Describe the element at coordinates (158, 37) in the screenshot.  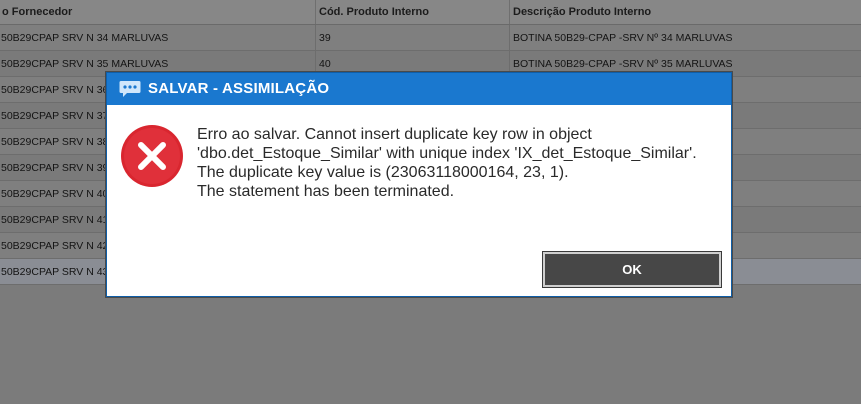
I see `cell-fornecedor: 50B29CPAP SRV N 34 MARLUVAS` at that location.